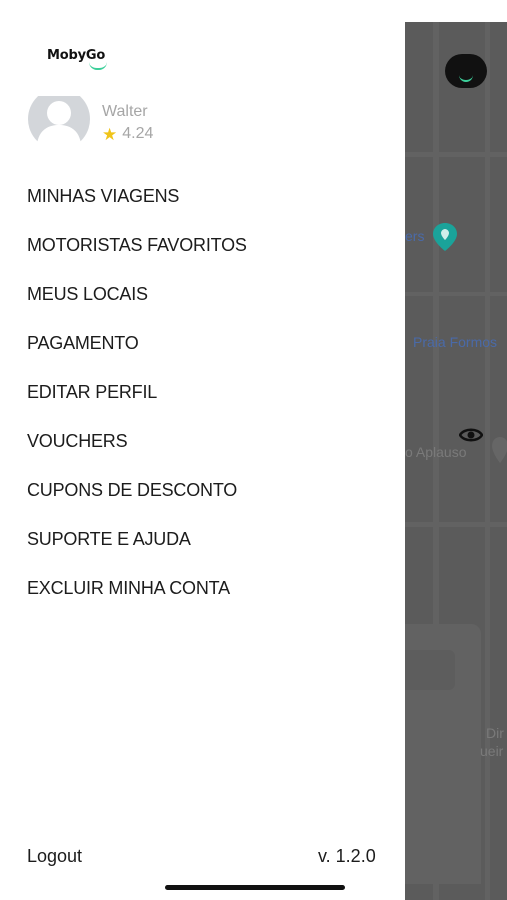 Image resolution: width=507 pixels, height=900 pixels. Describe the element at coordinates (137, 600) in the screenshot. I see `menu-item-excluir-minha-conta: EXCLUIR MINHA CONTA` at that location.